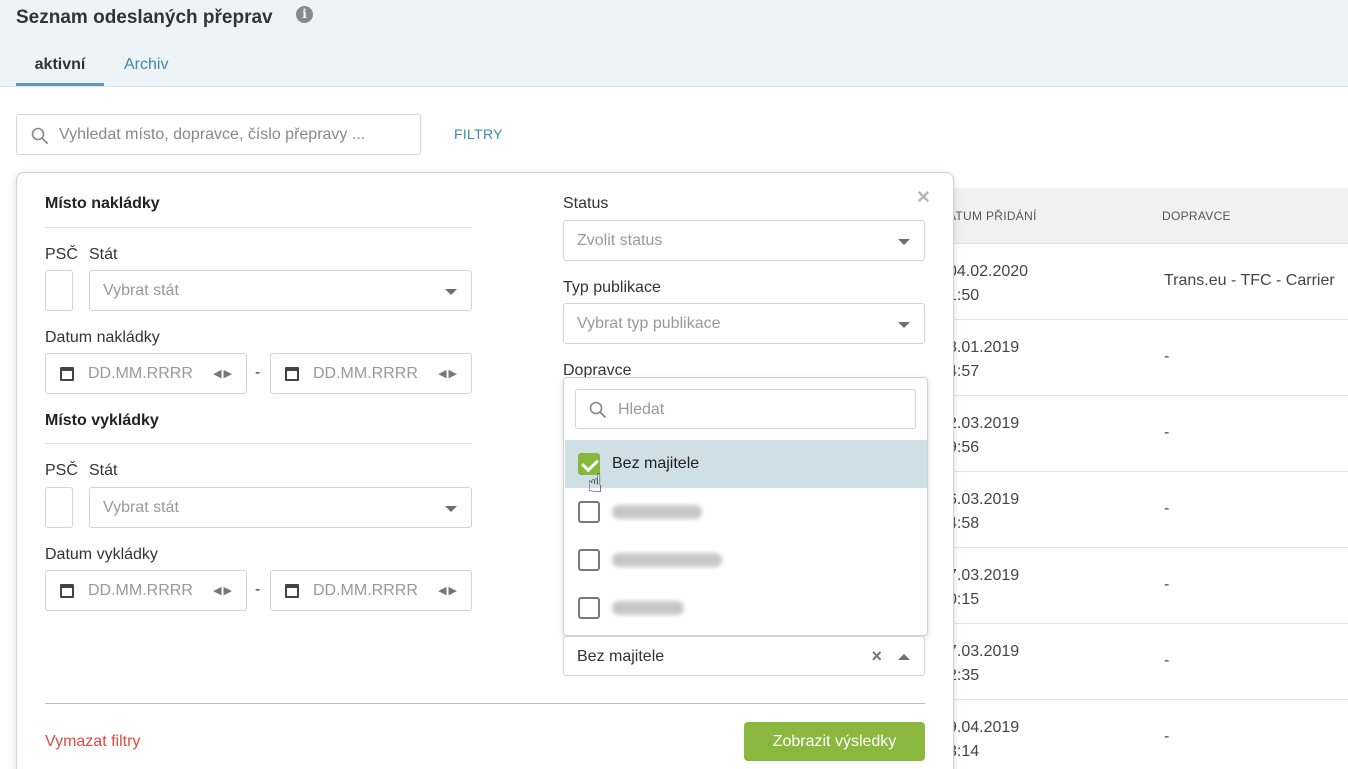 This screenshot has height=769, width=1348. What do you see at coordinates (102, 203) in the screenshot?
I see `loading-section-title: Místo nakládky` at bounding box center [102, 203].